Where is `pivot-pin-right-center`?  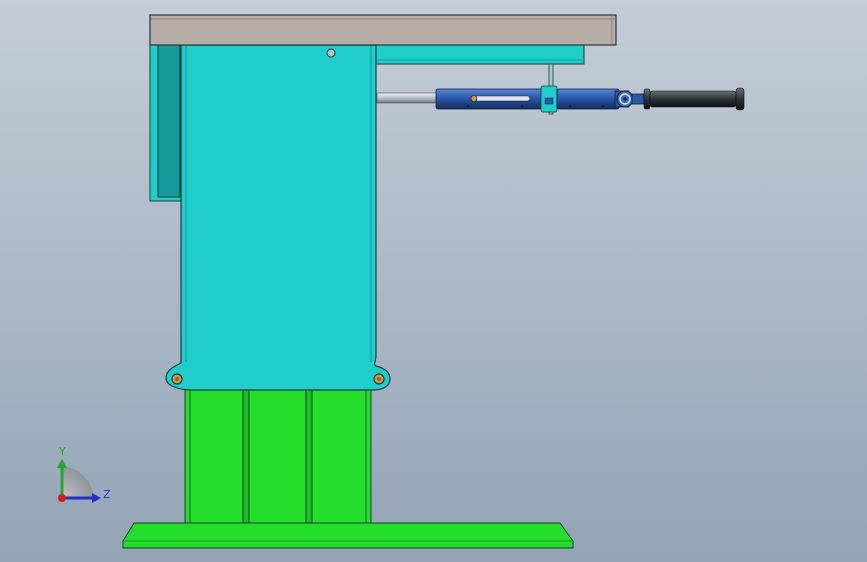
pivot-pin-right-center is located at coordinates (379, 379).